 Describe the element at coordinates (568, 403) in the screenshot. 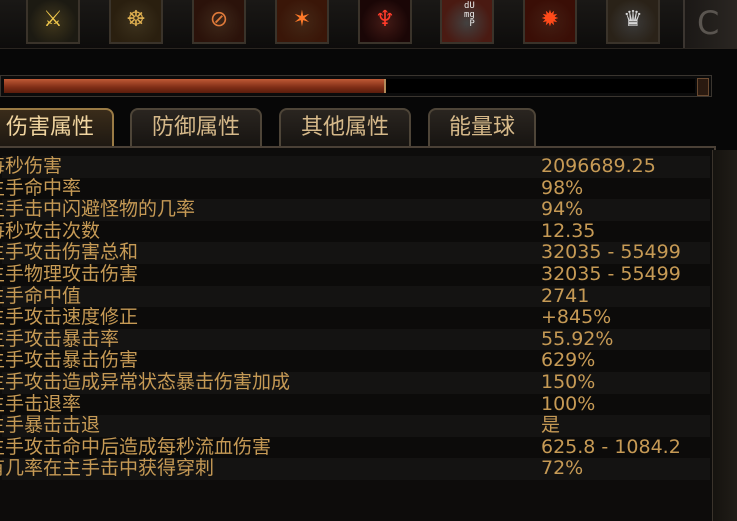

I see `stat-value: 100%` at that location.